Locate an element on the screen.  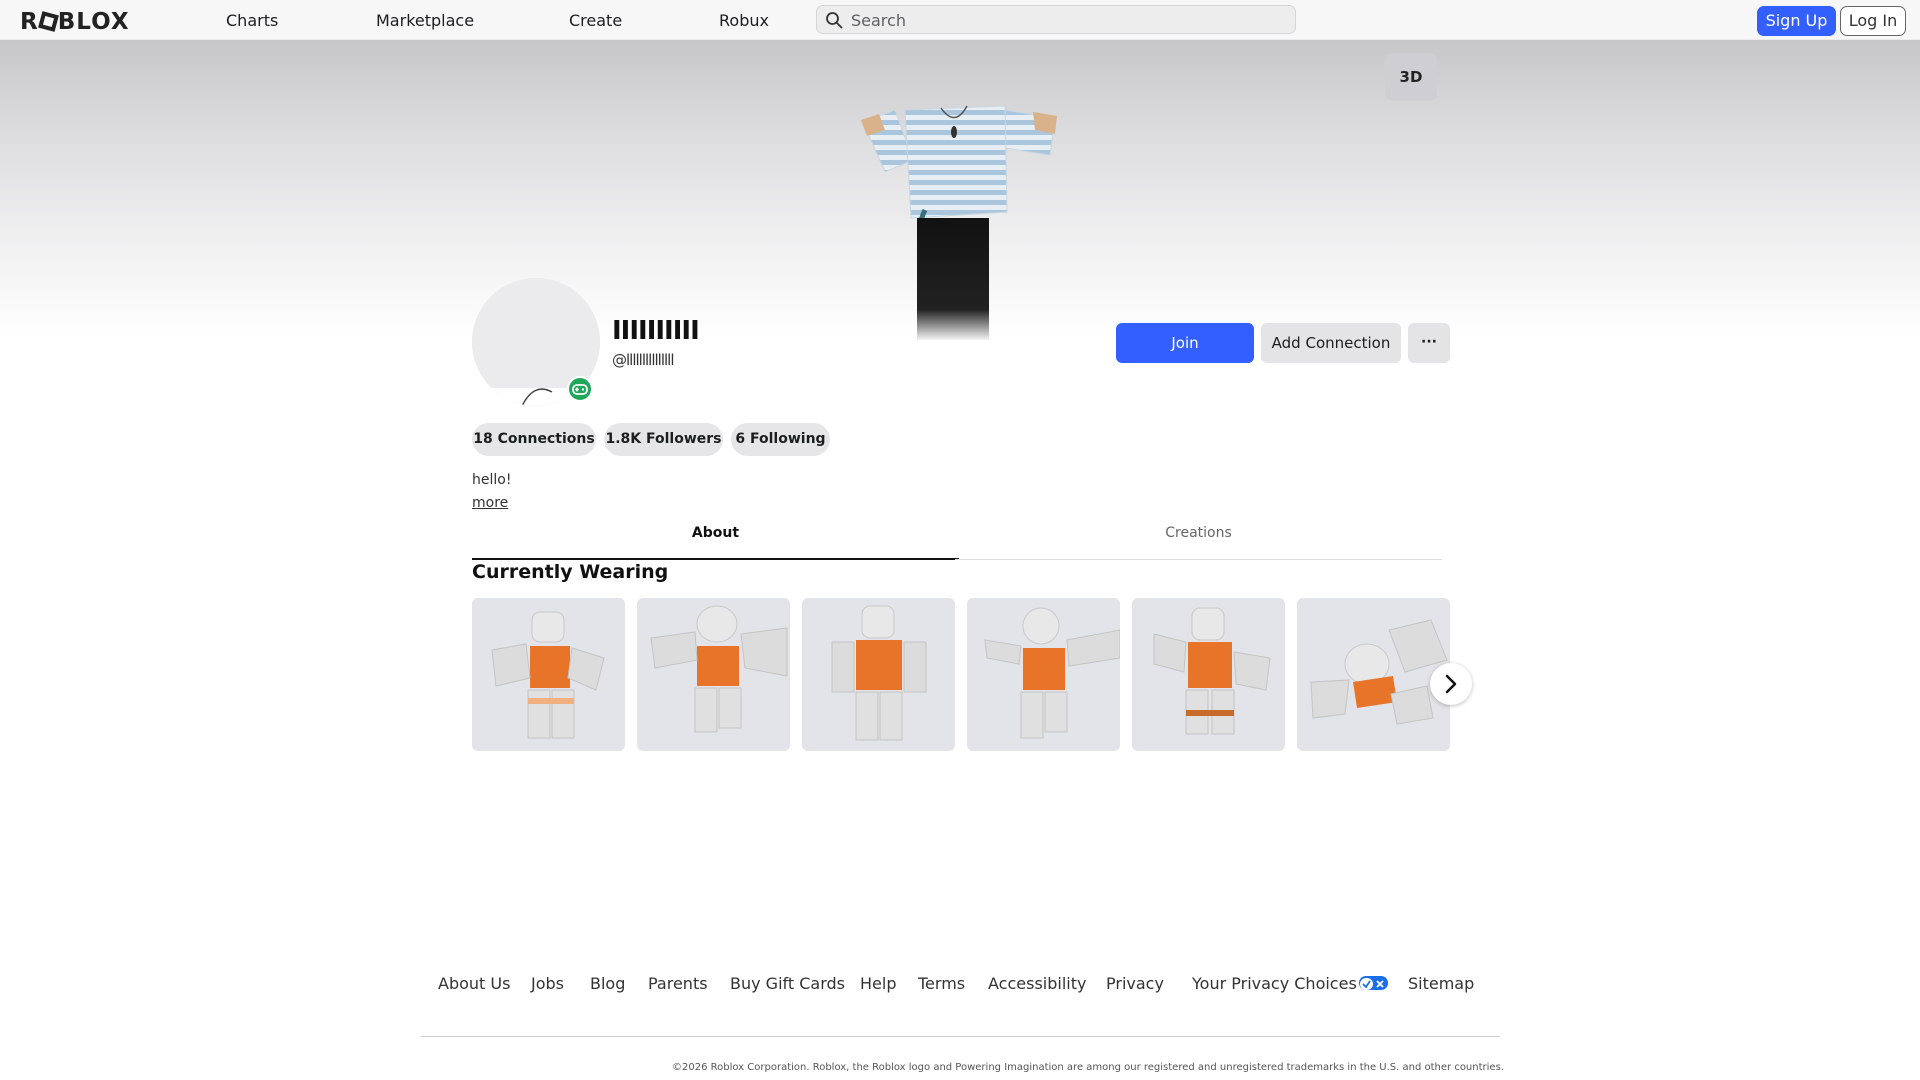
followers-count-pill: 1.8K Followers is located at coordinates (663, 439).